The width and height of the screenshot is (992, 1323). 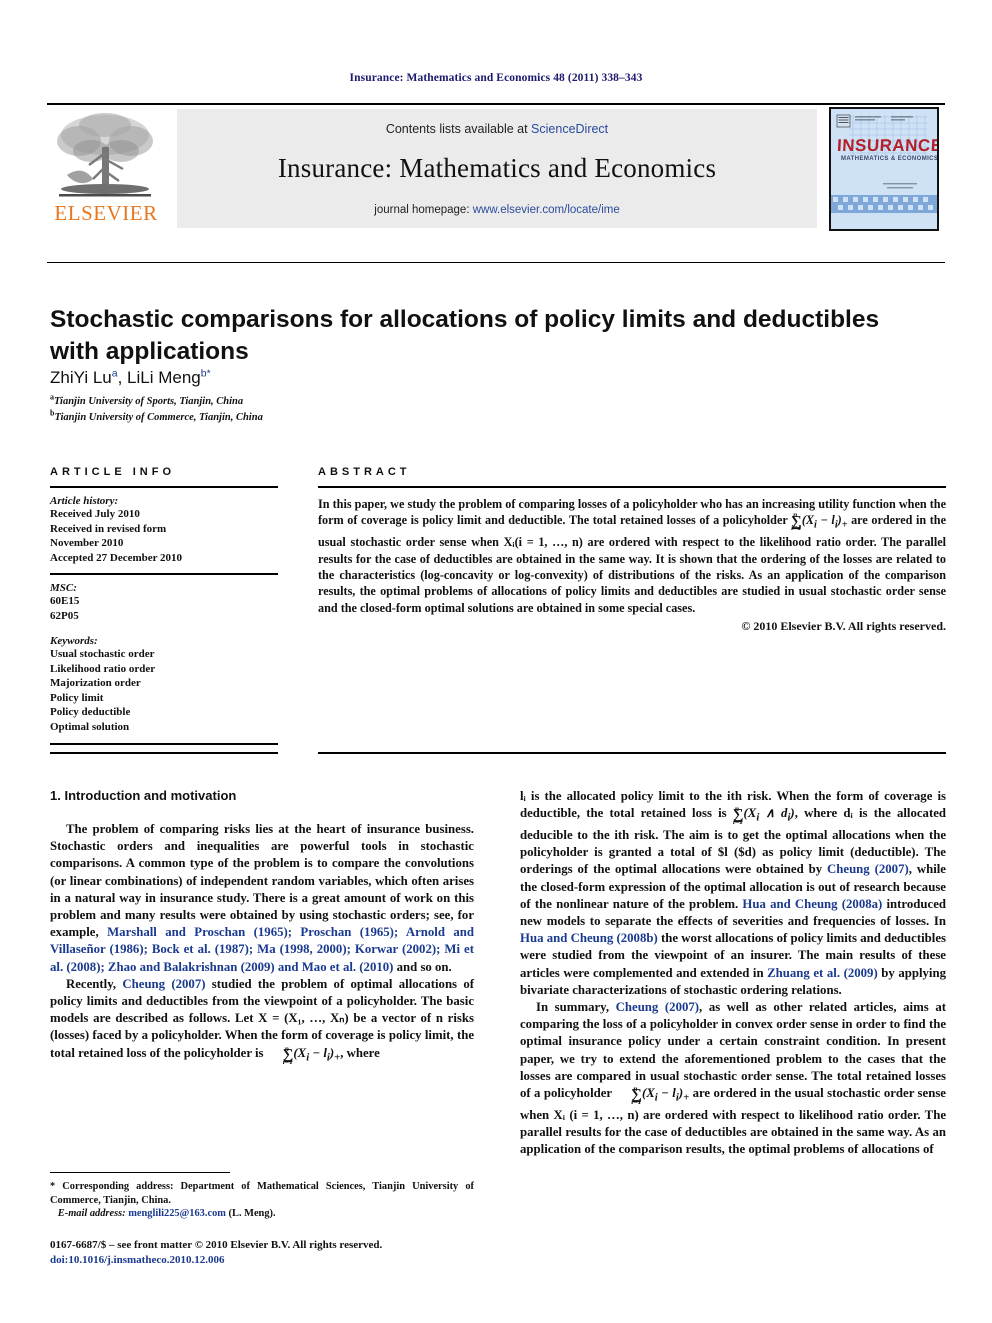 What do you see at coordinates (164, 487) in the screenshot?
I see `article-info-rule-top` at bounding box center [164, 487].